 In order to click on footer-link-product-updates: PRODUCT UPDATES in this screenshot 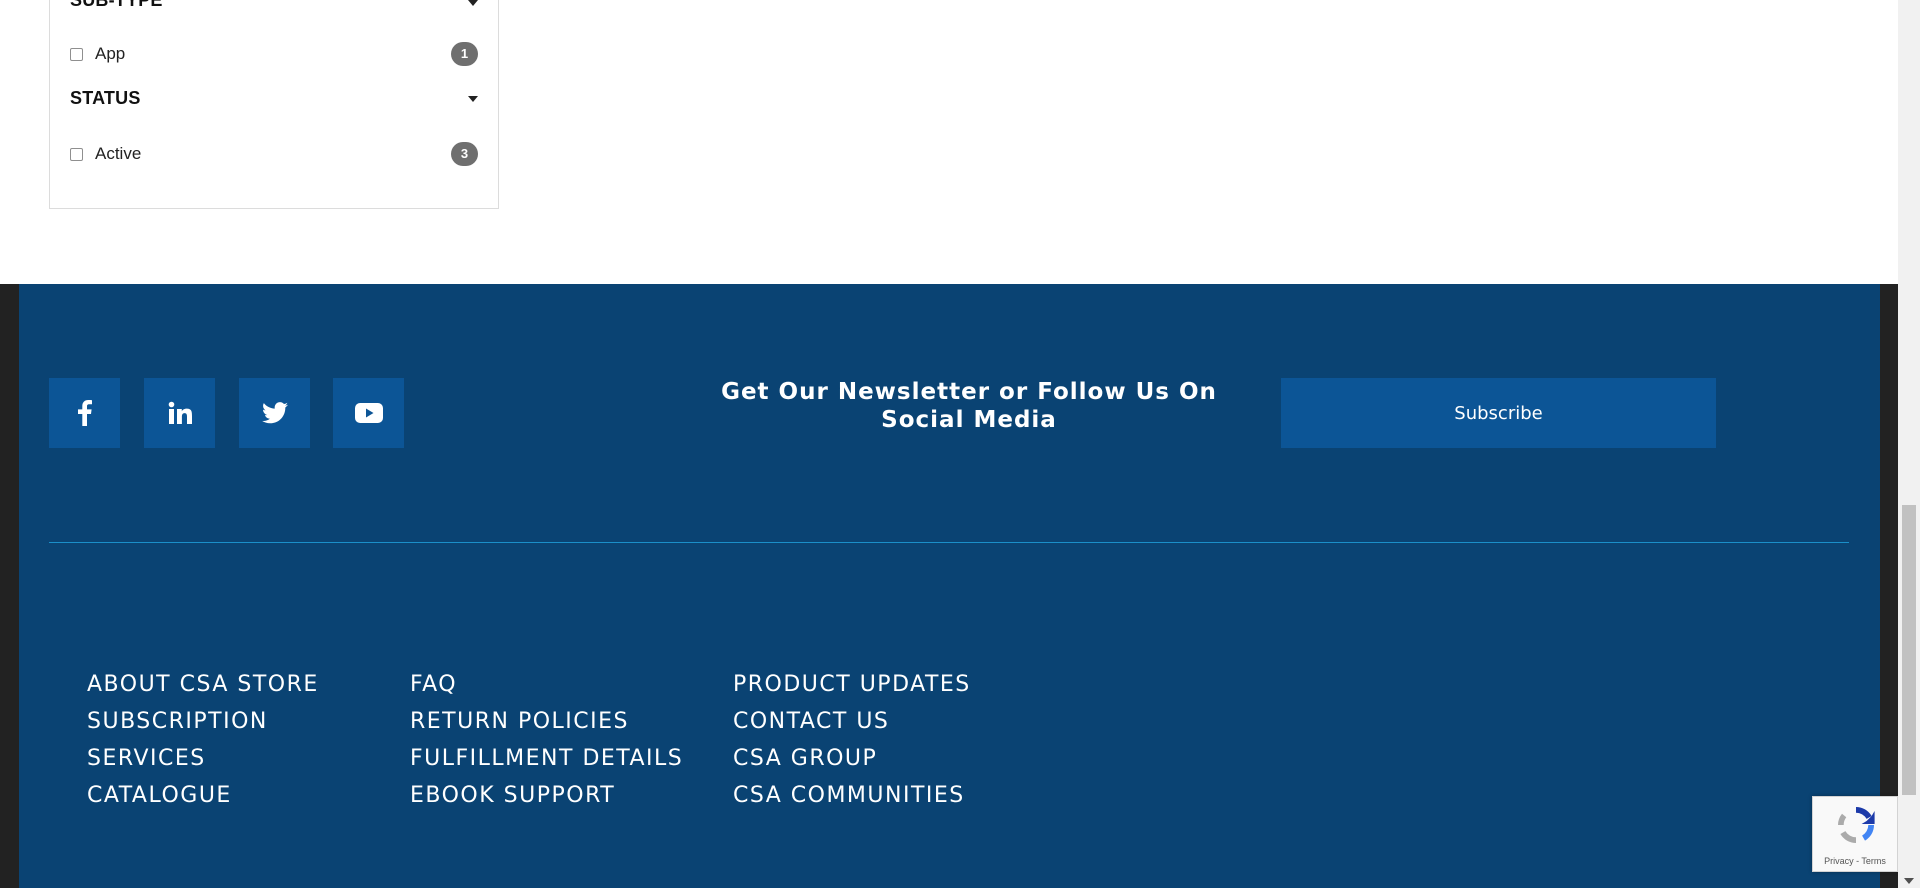, I will do `click(852, 684)`.